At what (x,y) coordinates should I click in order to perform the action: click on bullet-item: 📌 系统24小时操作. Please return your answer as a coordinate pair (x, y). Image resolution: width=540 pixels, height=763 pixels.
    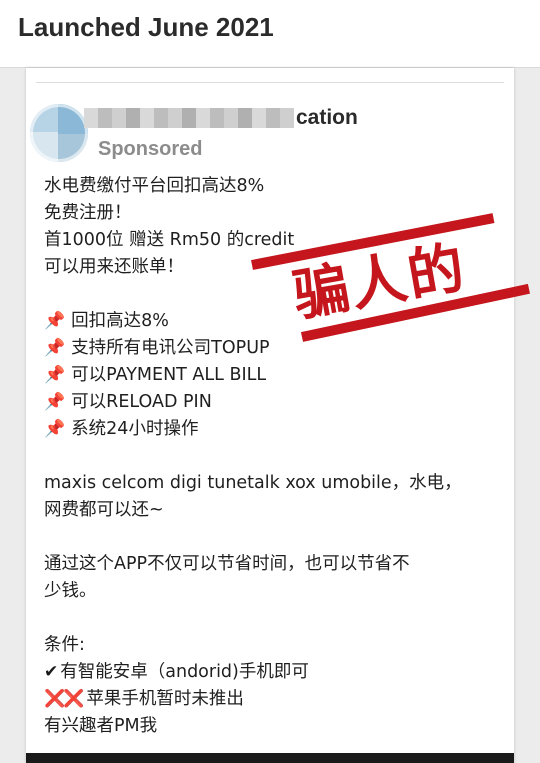
    Looking at the image, I should click on (274, 429).